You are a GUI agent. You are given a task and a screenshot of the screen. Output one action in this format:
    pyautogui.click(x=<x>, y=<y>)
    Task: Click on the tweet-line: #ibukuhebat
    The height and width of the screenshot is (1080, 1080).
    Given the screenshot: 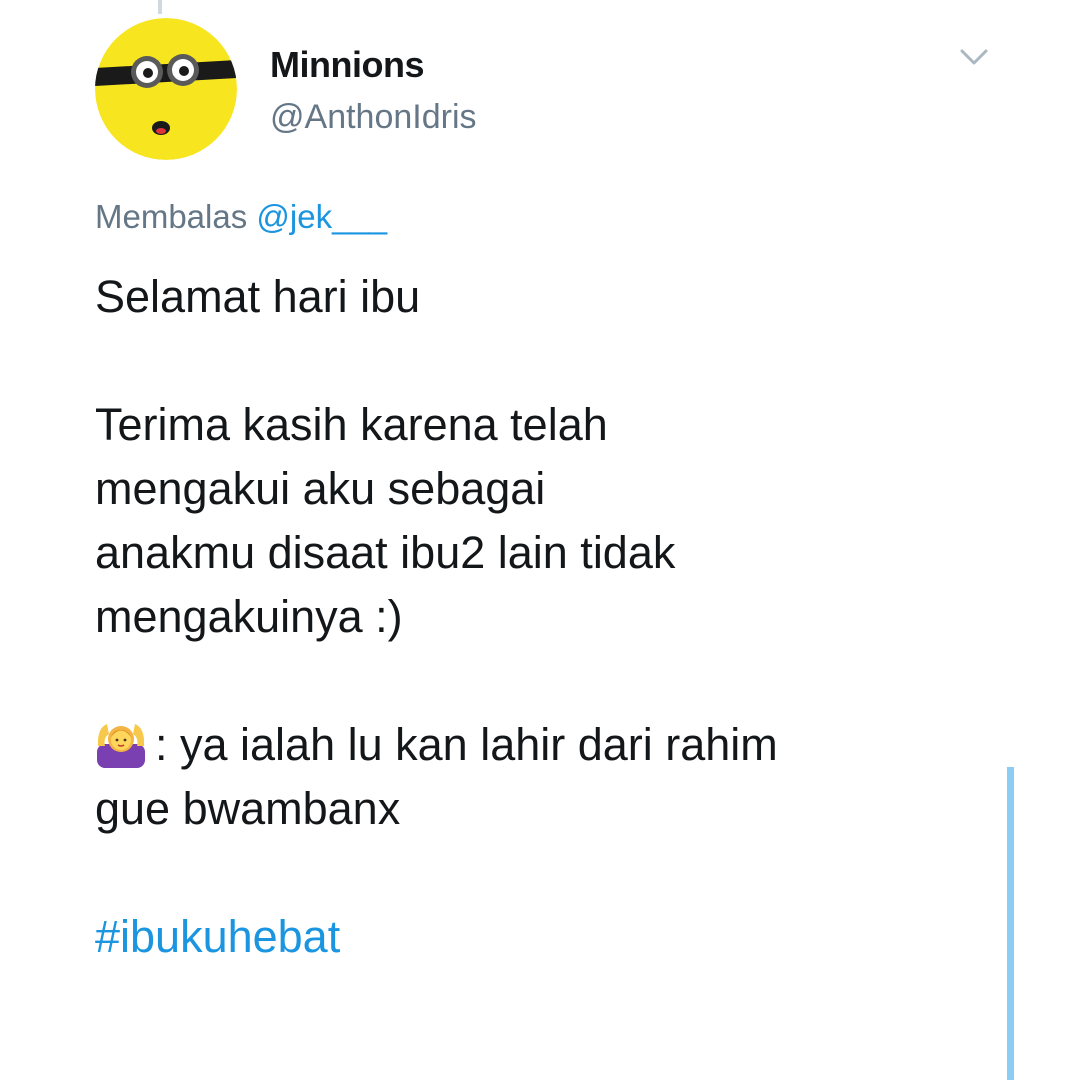 What is the action you would take?
    pyautogui.click(x=545, y=937)
    